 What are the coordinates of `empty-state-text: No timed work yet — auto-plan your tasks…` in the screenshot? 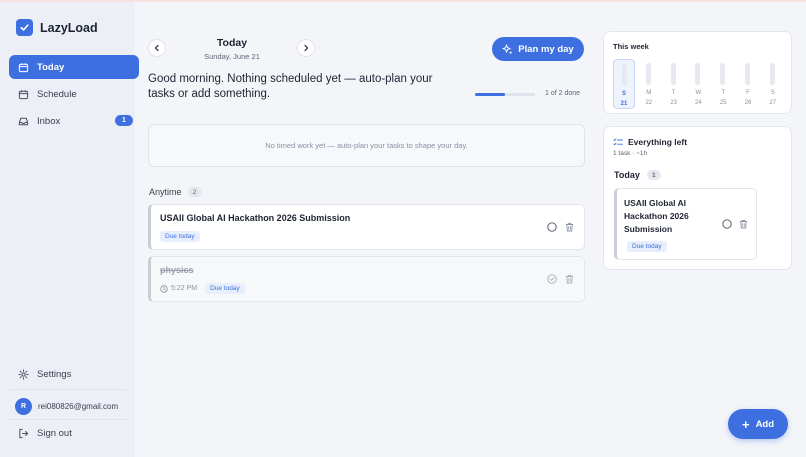 It's located at (366, 145).